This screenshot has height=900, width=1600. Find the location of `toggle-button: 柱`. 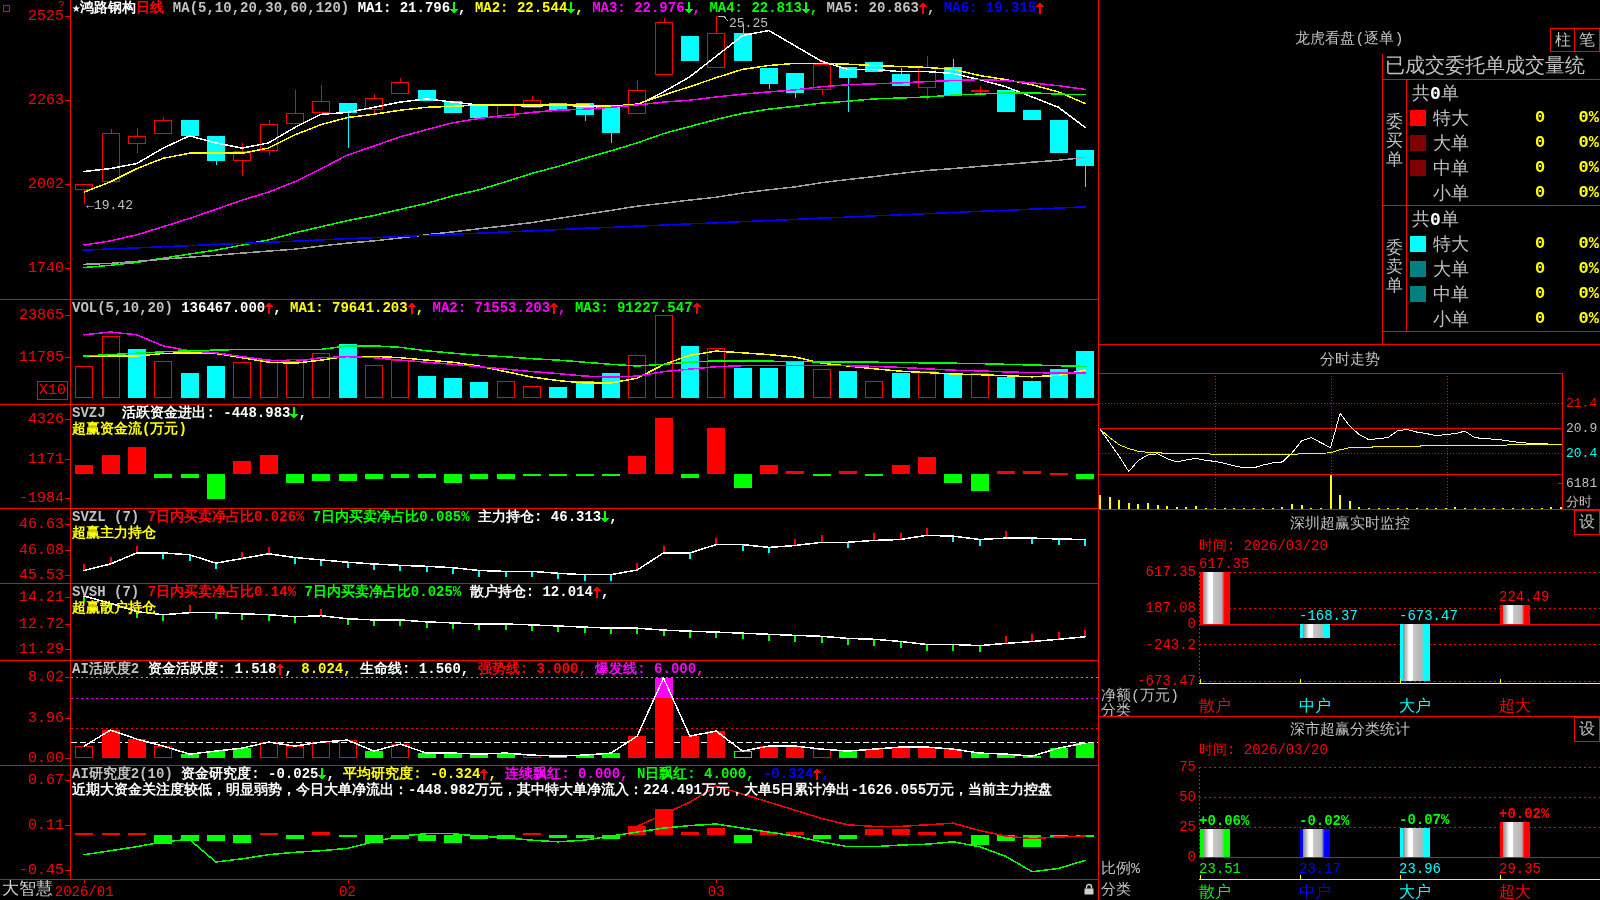

toggle-button: 柱 is located at coordinates (1562, 40).